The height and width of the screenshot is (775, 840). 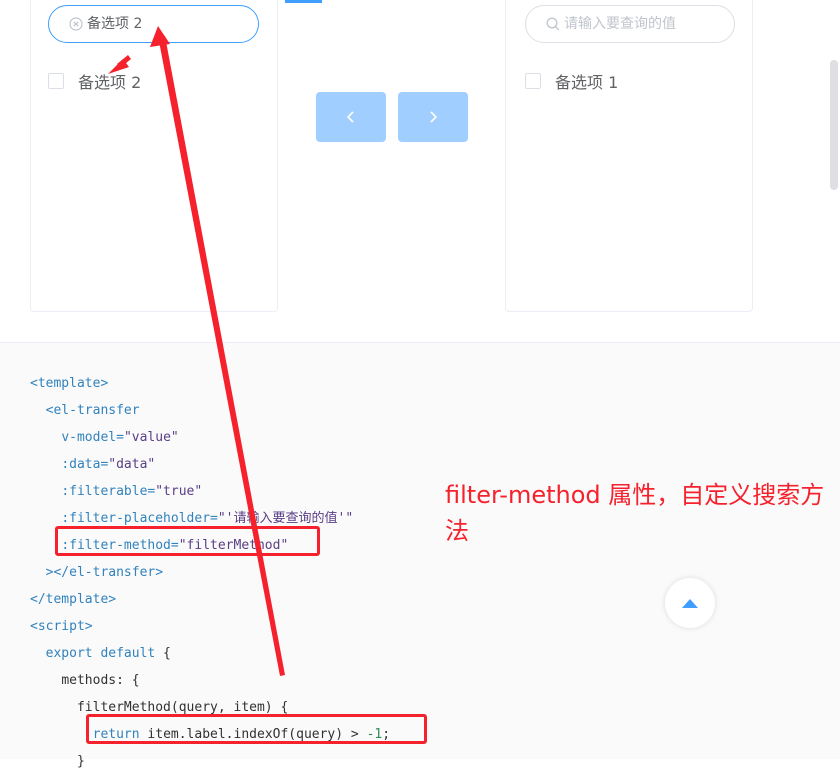 What do you see at coordinates (153, 24) in the screenshot?
I see `left-filter-input: 备选项 2` at bounding box center [153, 24].